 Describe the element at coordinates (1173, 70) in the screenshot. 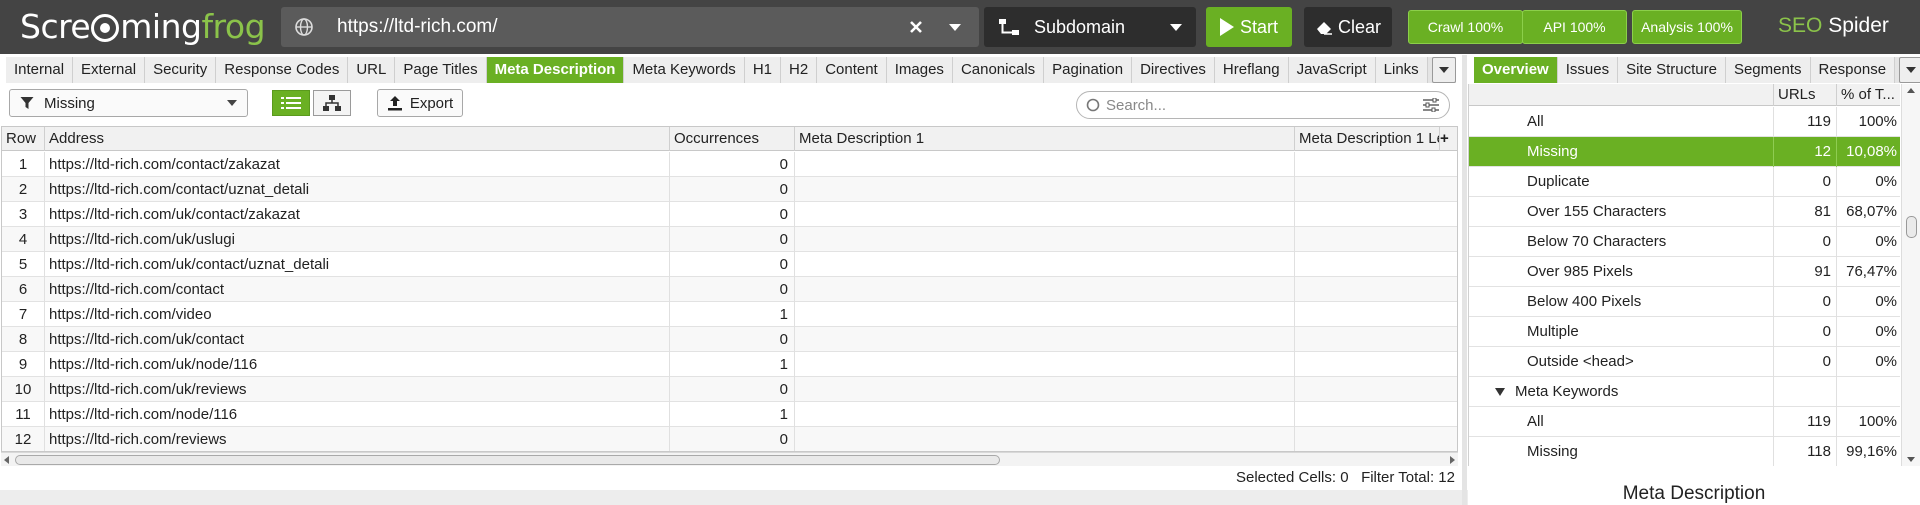

I see `tab-directives: Directives` at that location.